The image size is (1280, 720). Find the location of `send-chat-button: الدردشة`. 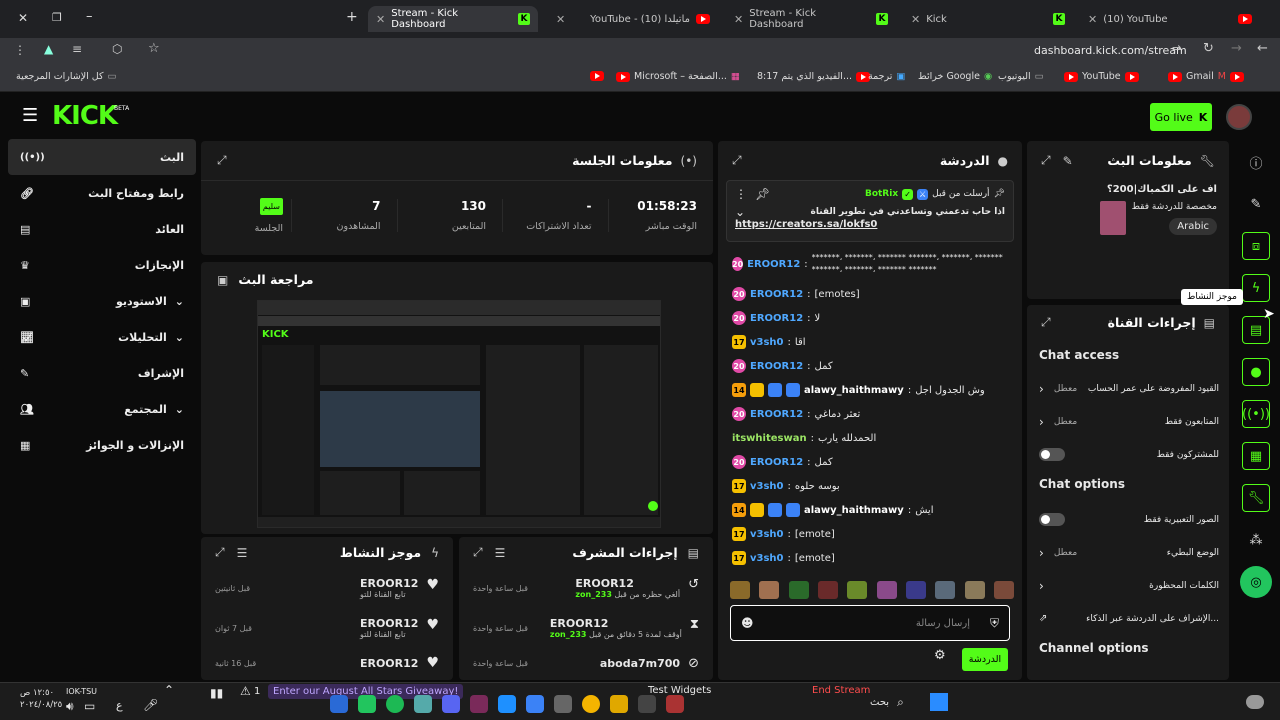

send-chat-button: الدردشة is located at coordinates (985, 659).